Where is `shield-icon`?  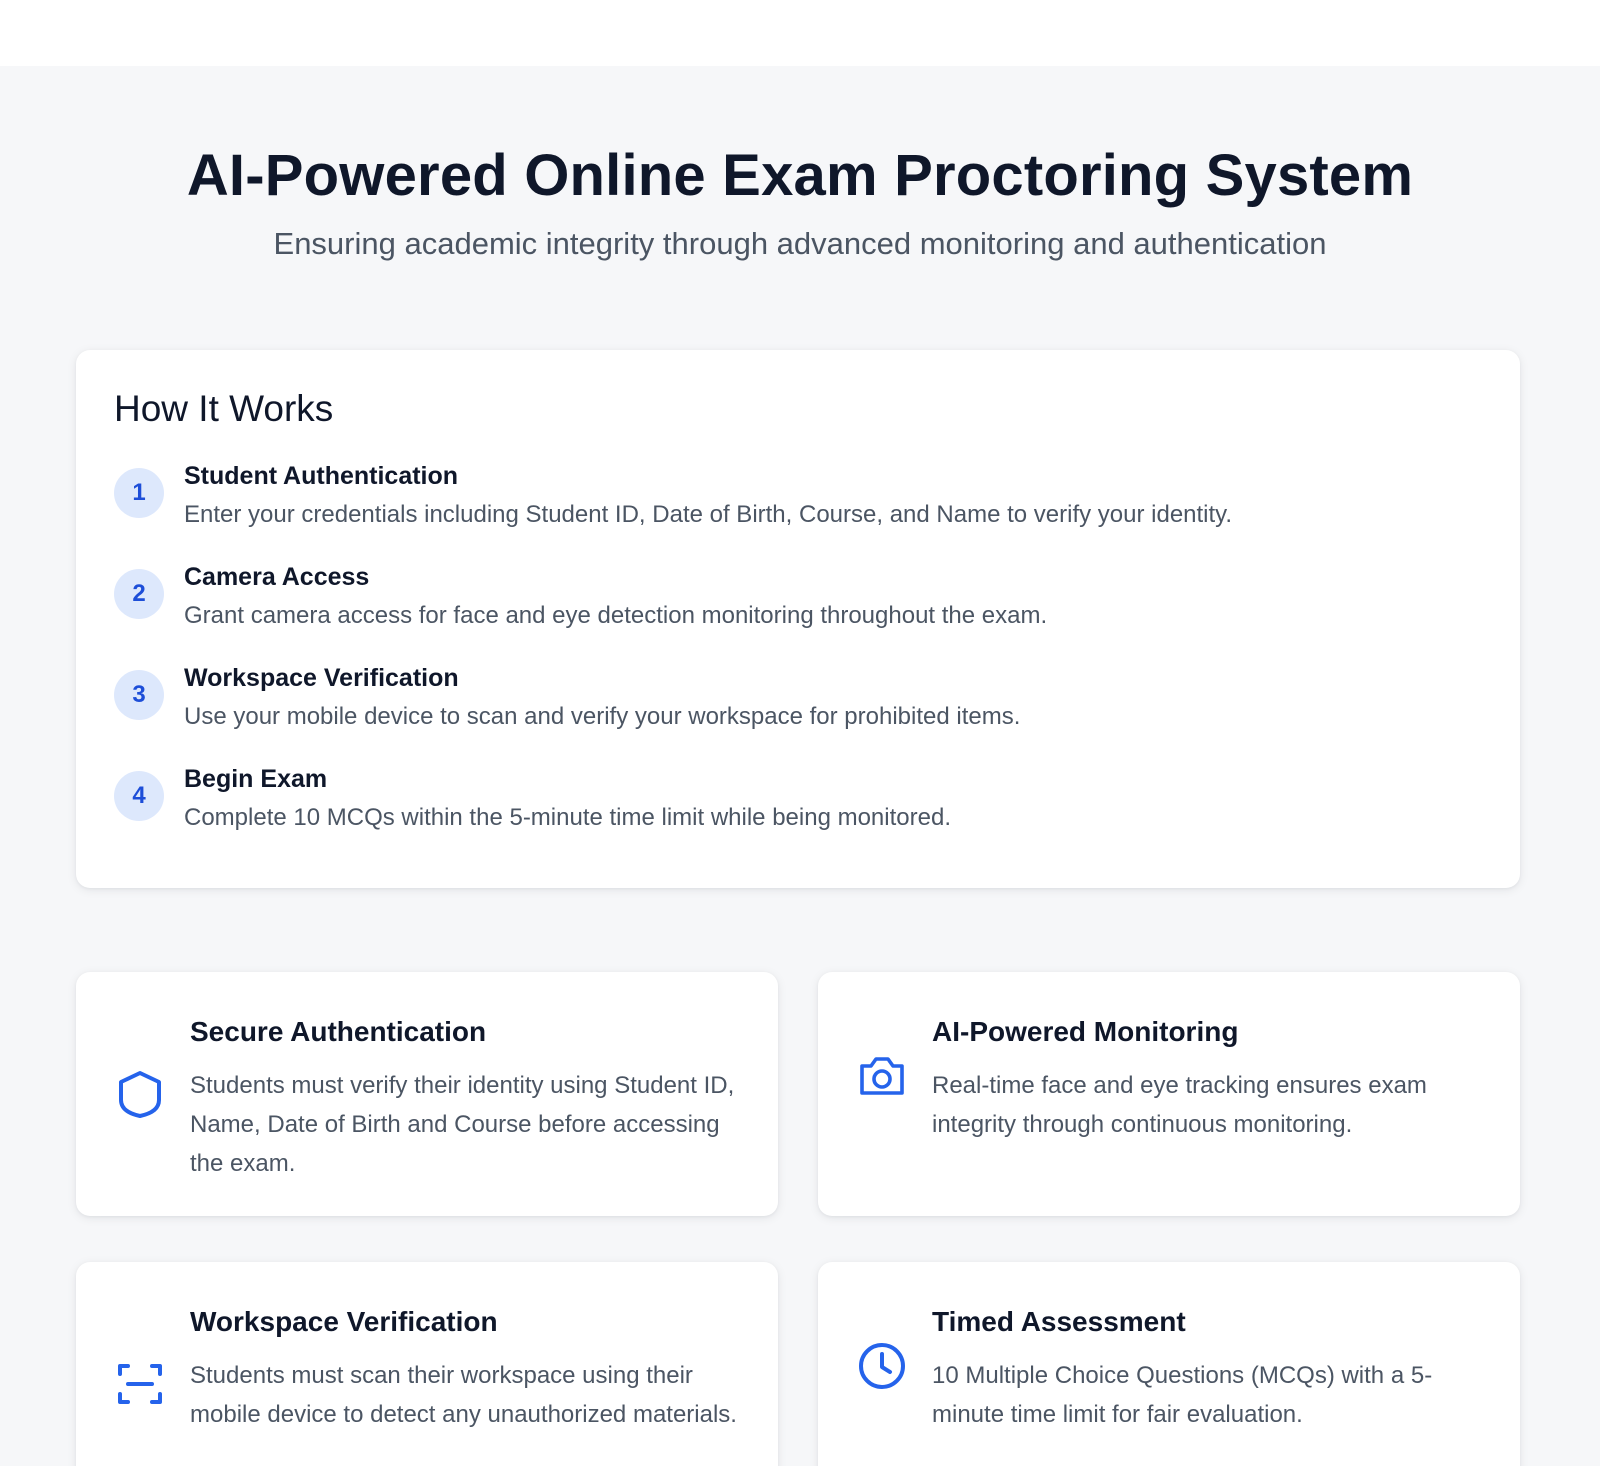
shield-icon is located at coordinates (140, 1094).